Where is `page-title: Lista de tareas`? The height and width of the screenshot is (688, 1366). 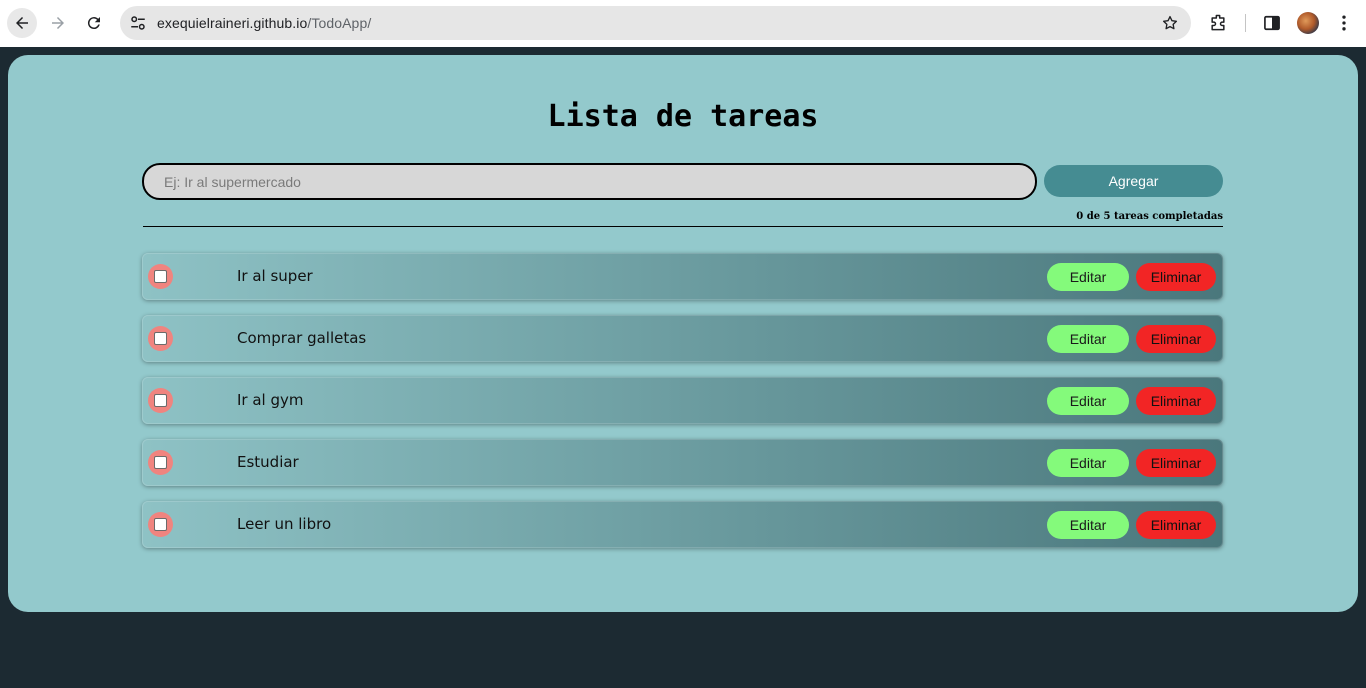
page-title: Lista de tareas is located at coordinates (683, 116).